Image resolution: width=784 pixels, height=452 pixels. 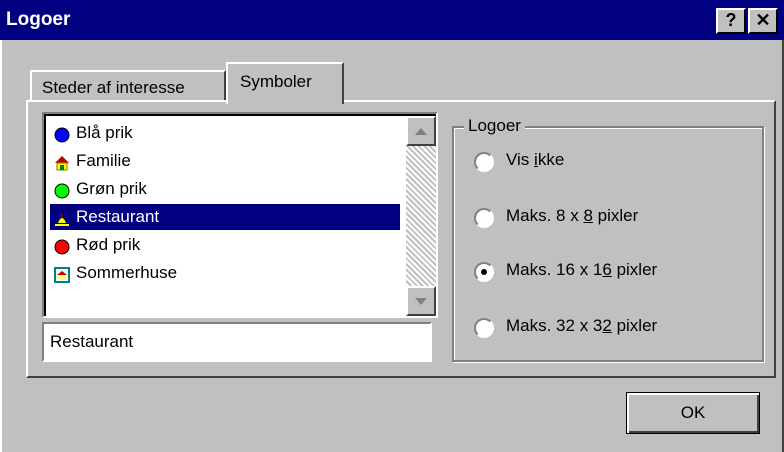 I want to click on symbol-name-field: Restaurant, so click(x=237, y=342).